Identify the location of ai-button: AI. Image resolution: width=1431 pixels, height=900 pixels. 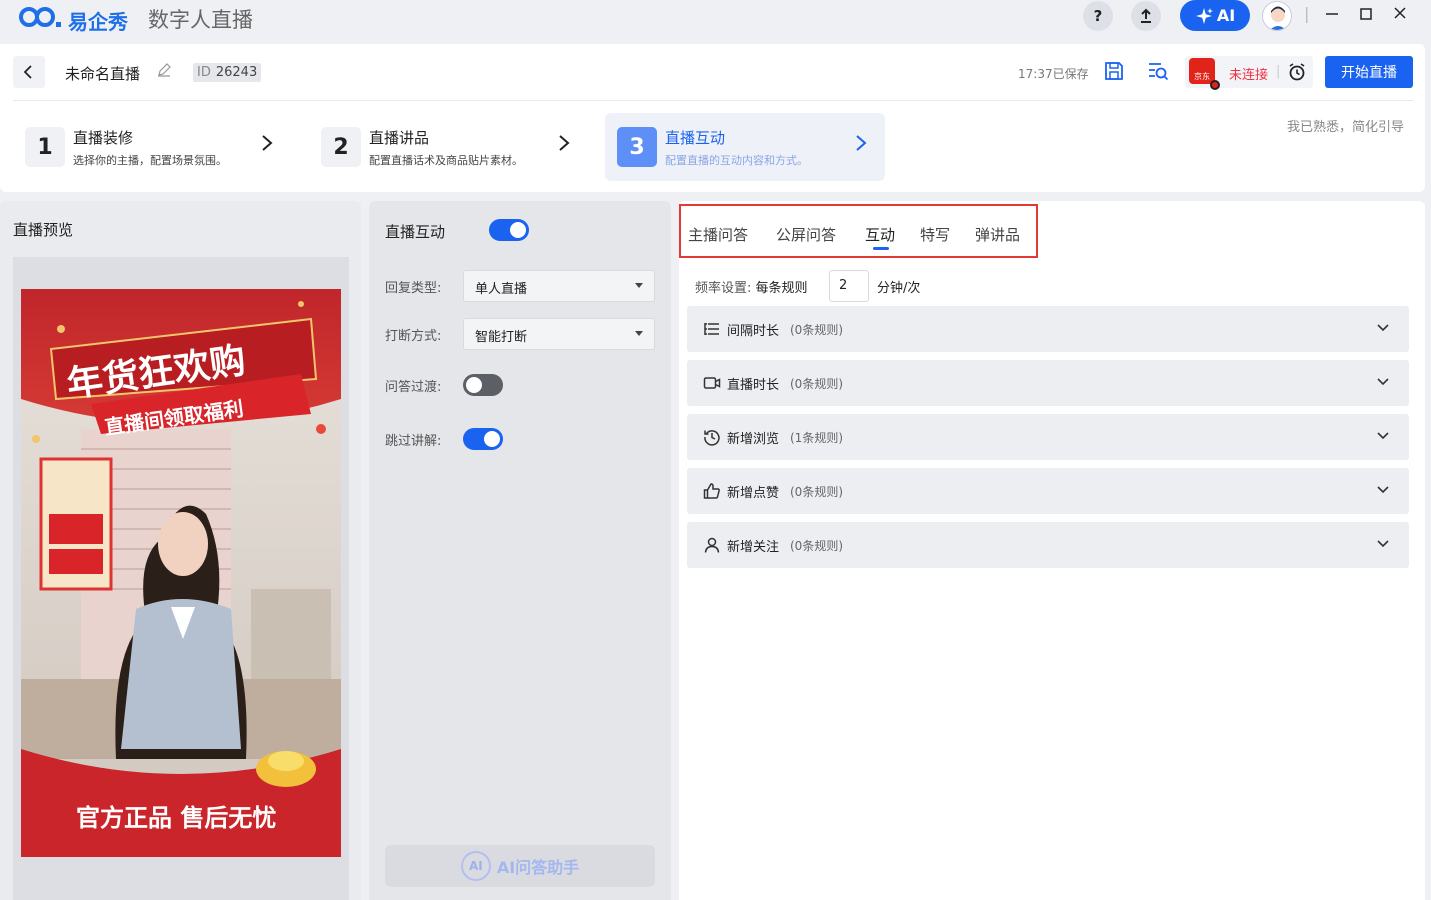
(1215, 15).